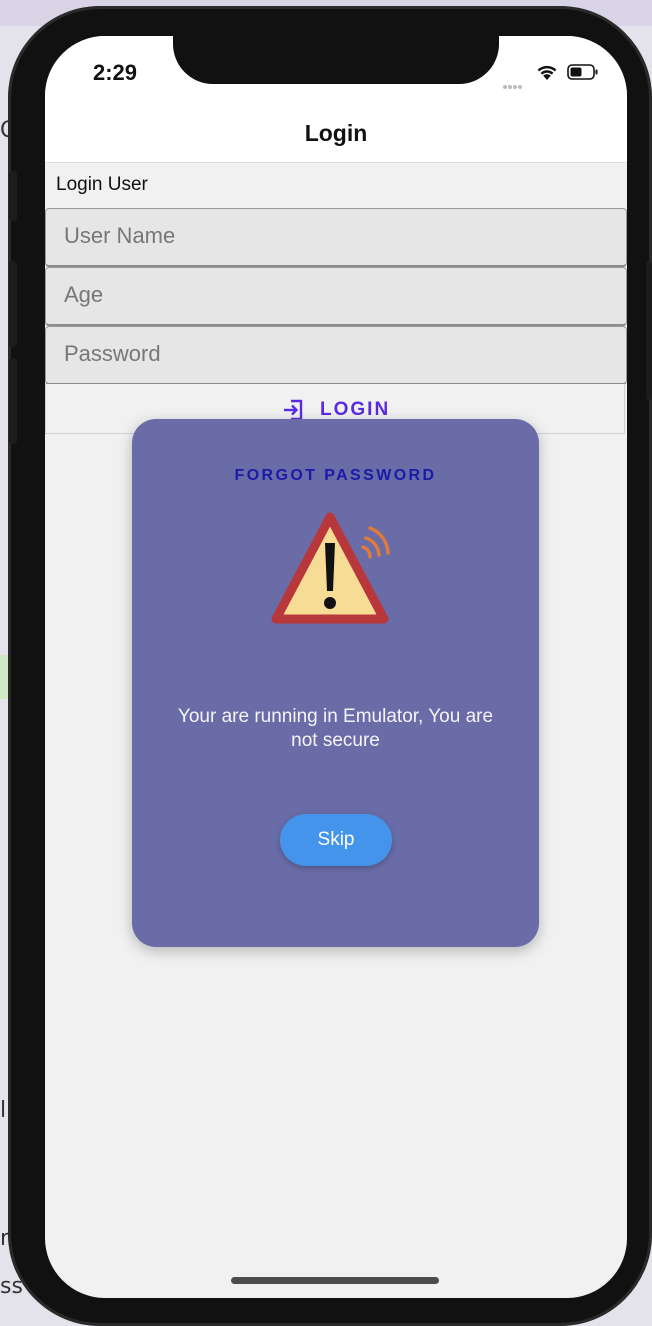  What do you see at coordinates (547, 72) in the screenshot?
I see `wifi-icon` at bounding box center [547, 72].